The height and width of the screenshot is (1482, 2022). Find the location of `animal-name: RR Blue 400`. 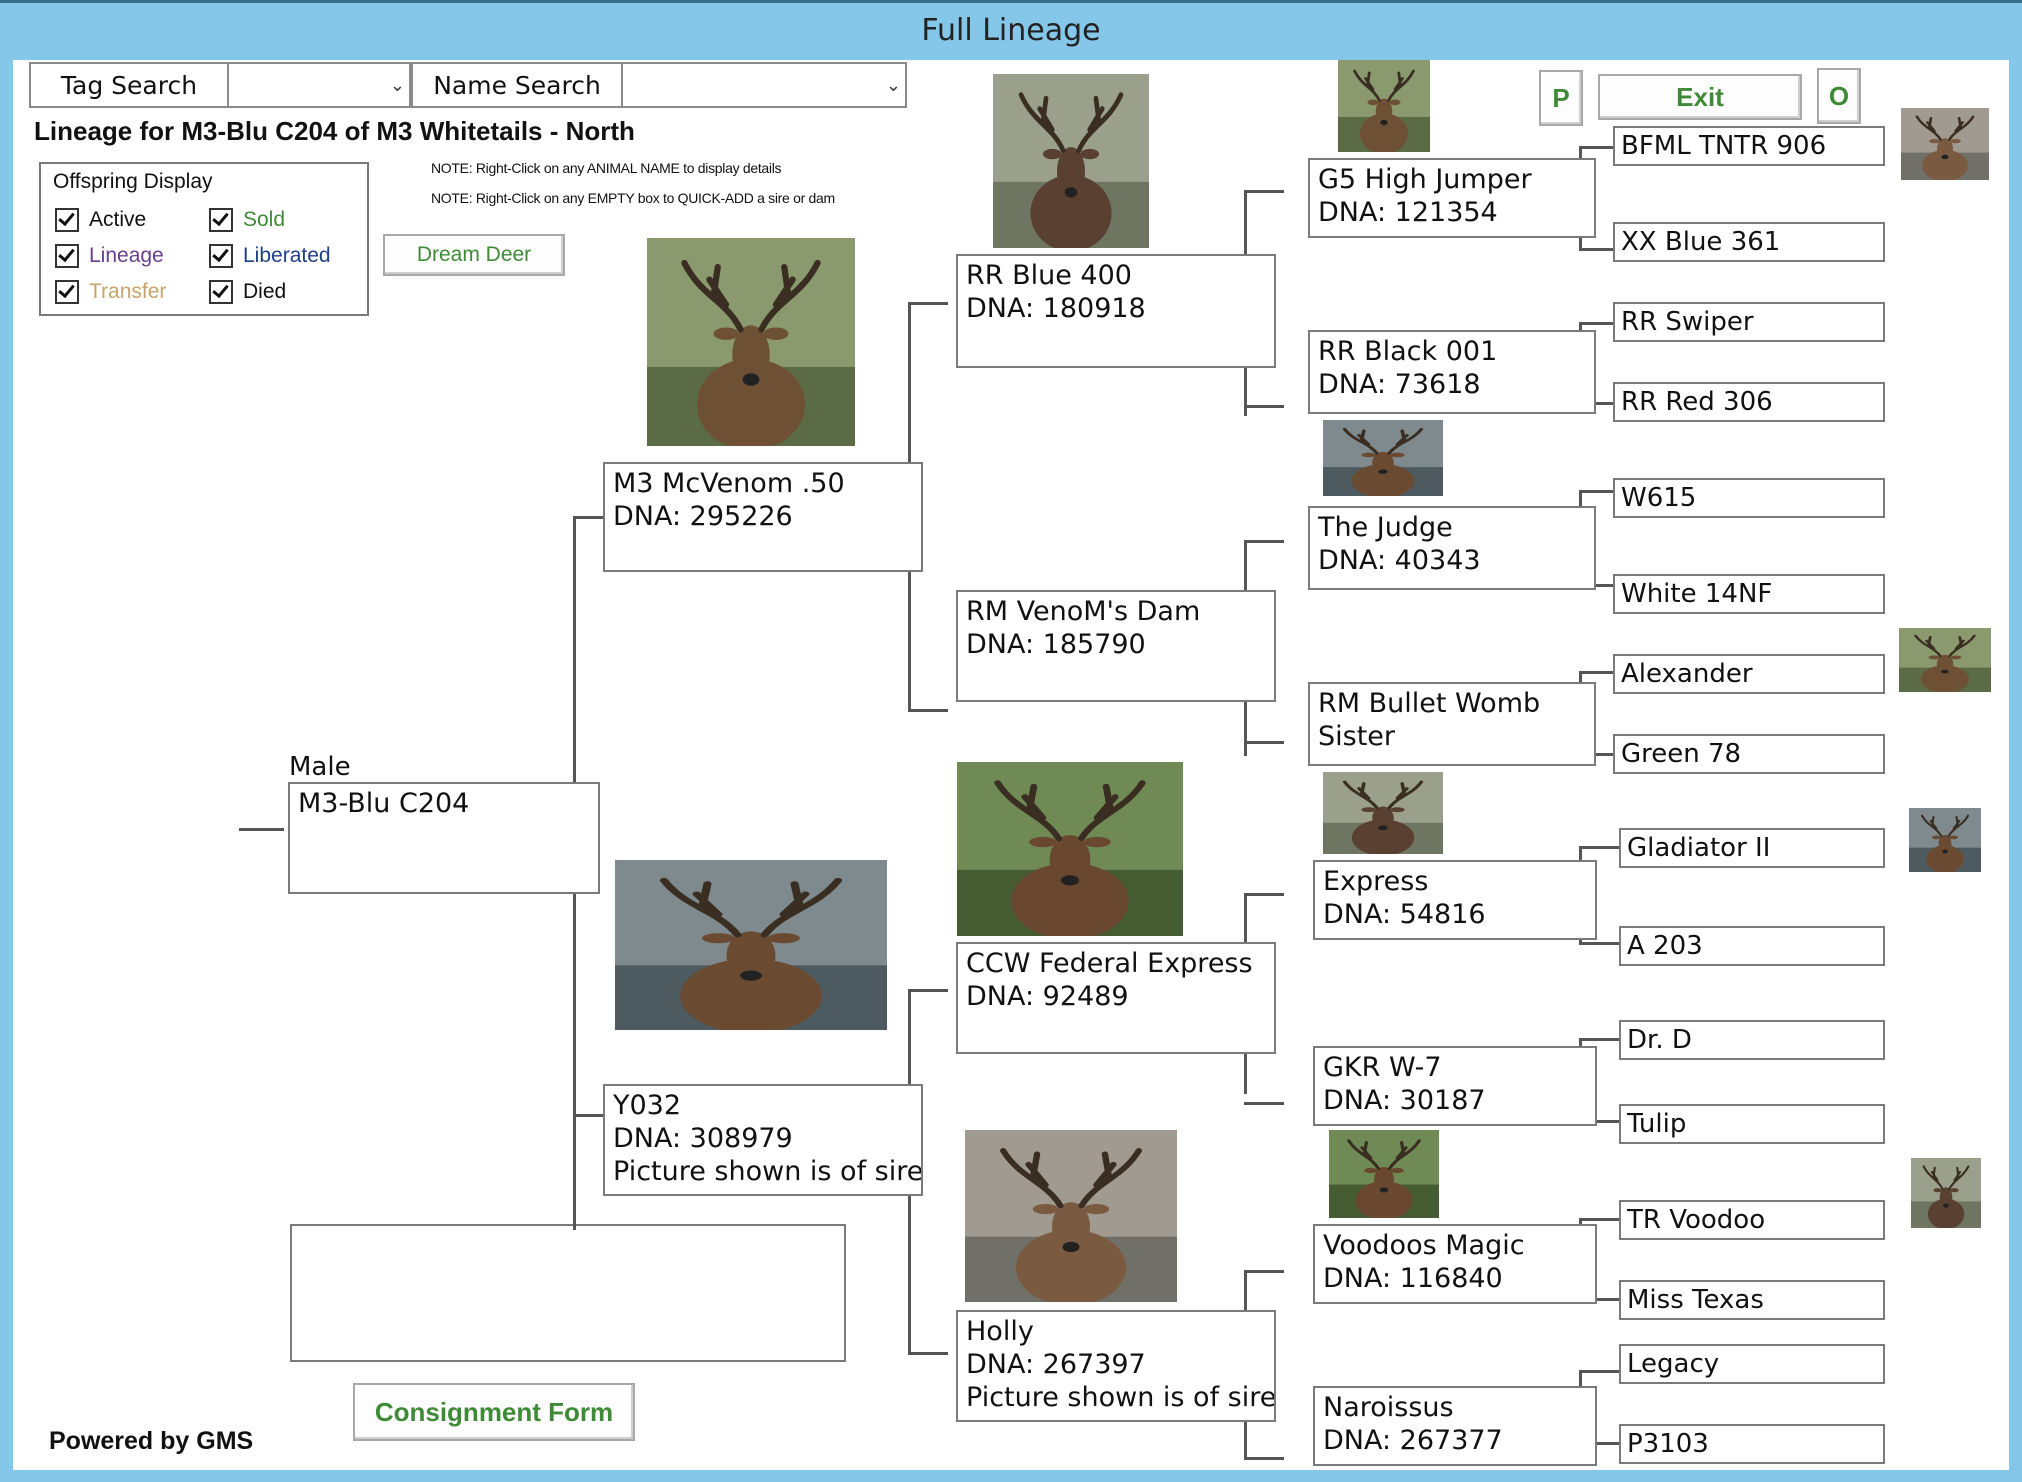

animal-name: RR Blue 400 is located at coordinates (1116, 276).